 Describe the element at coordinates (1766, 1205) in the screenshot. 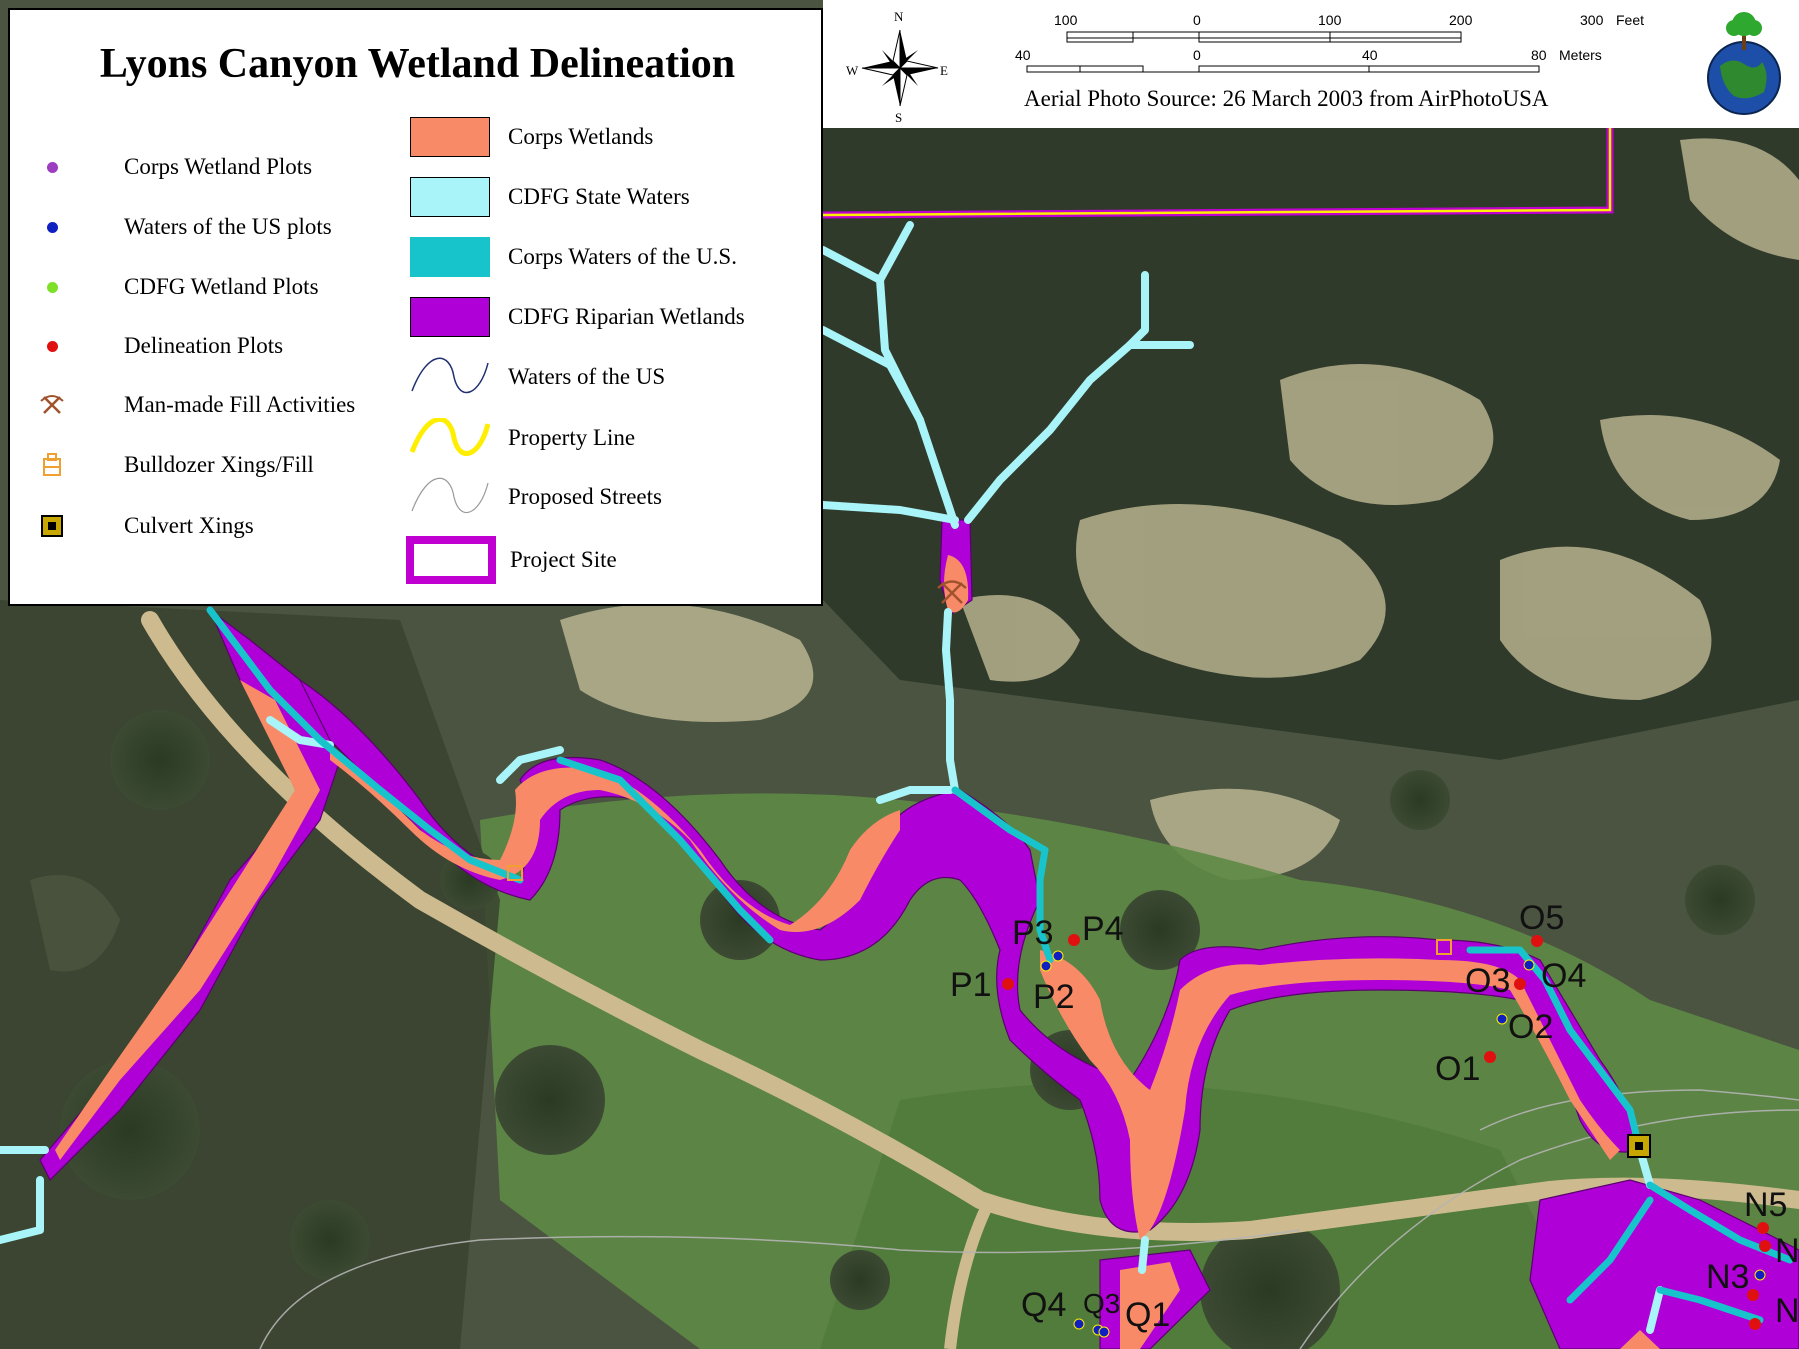

I see `plot-label-n5: N5` at that location.